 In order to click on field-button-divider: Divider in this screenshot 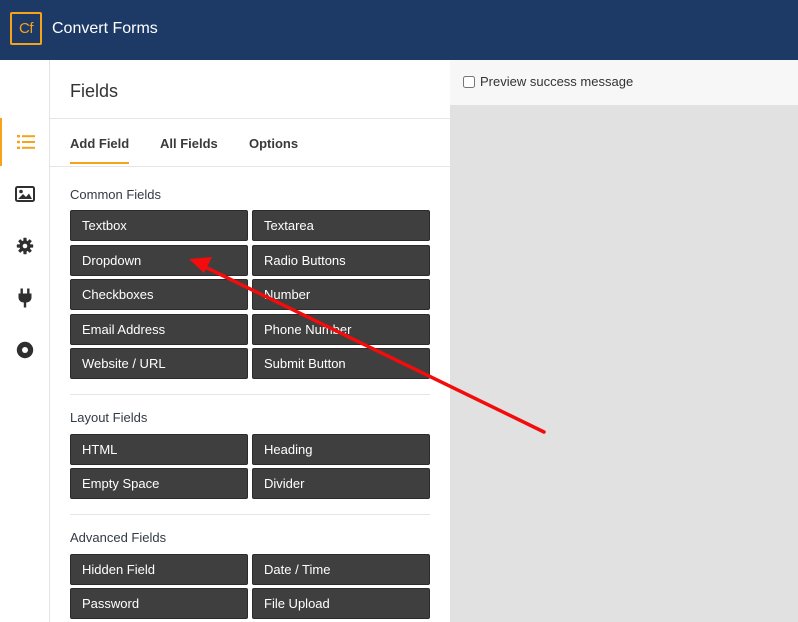, I will do `click(341, 483)`.